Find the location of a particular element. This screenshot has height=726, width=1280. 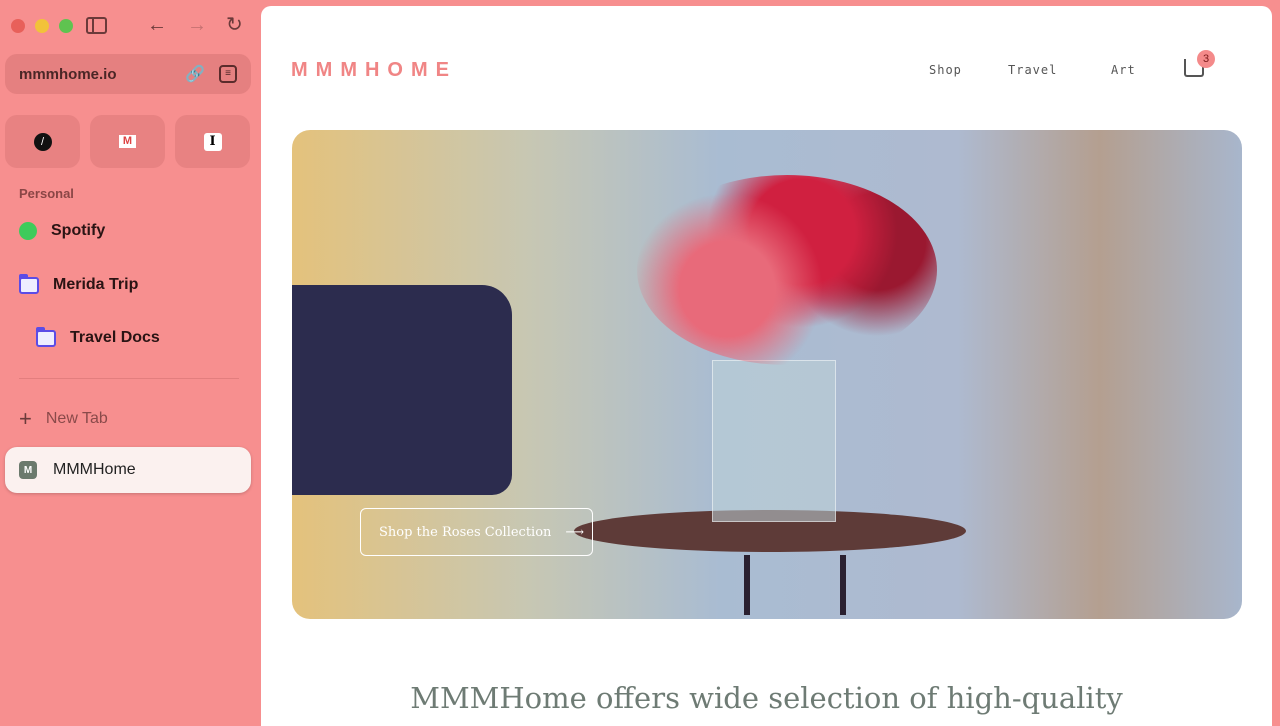

favicon: M is located at coordinates (28, 470).